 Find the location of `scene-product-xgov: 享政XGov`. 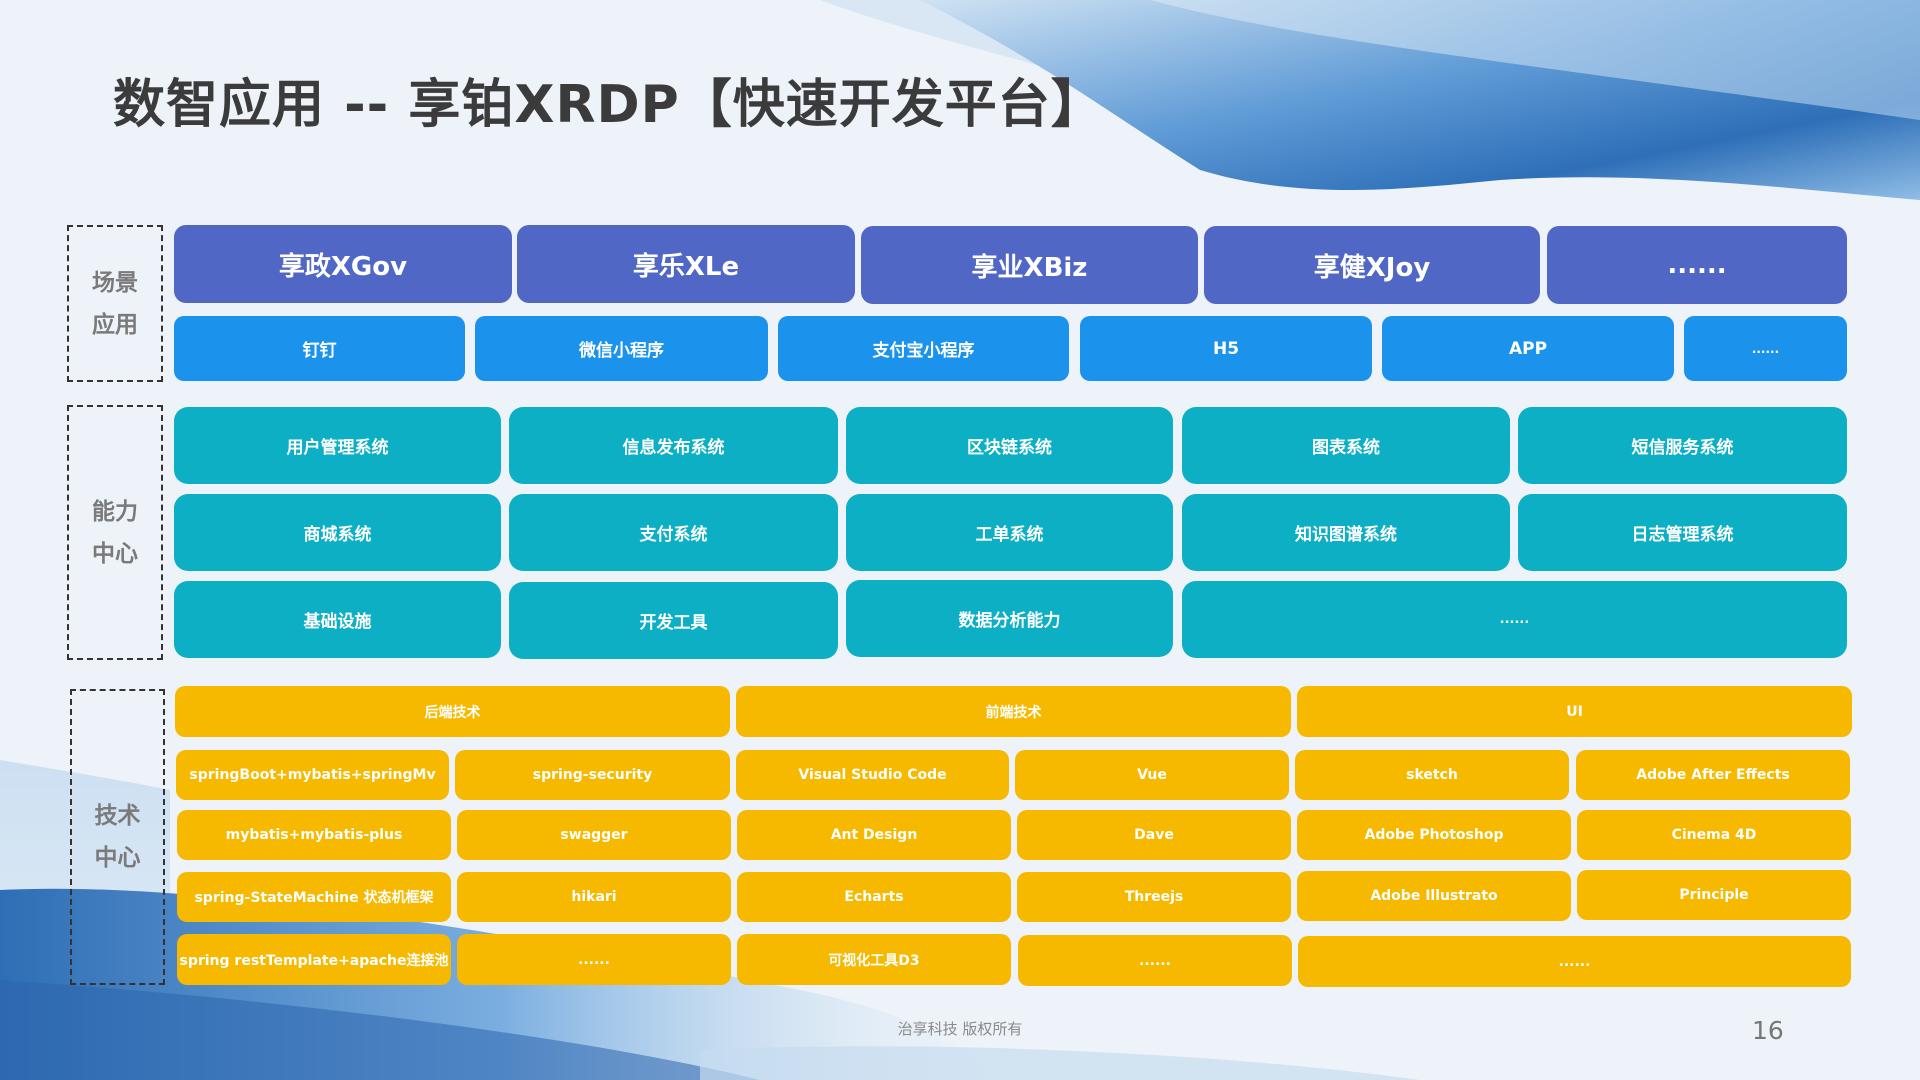

scene-product-xgov: 享政XGov is located at coordinates (343, 264).